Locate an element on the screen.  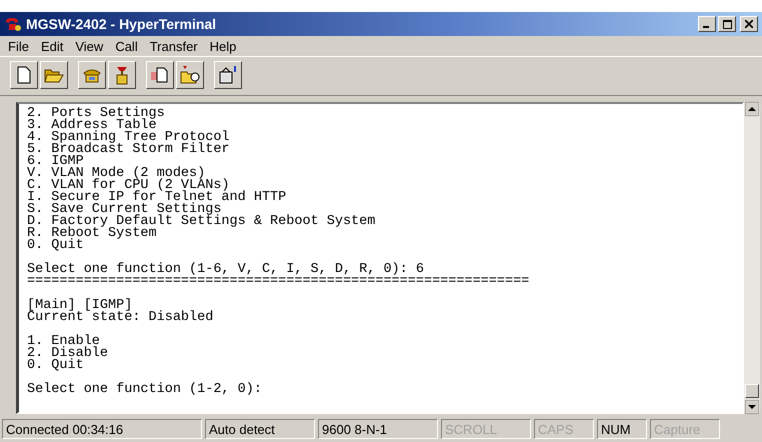
disconnect-button is located at coordinates (122, 75).